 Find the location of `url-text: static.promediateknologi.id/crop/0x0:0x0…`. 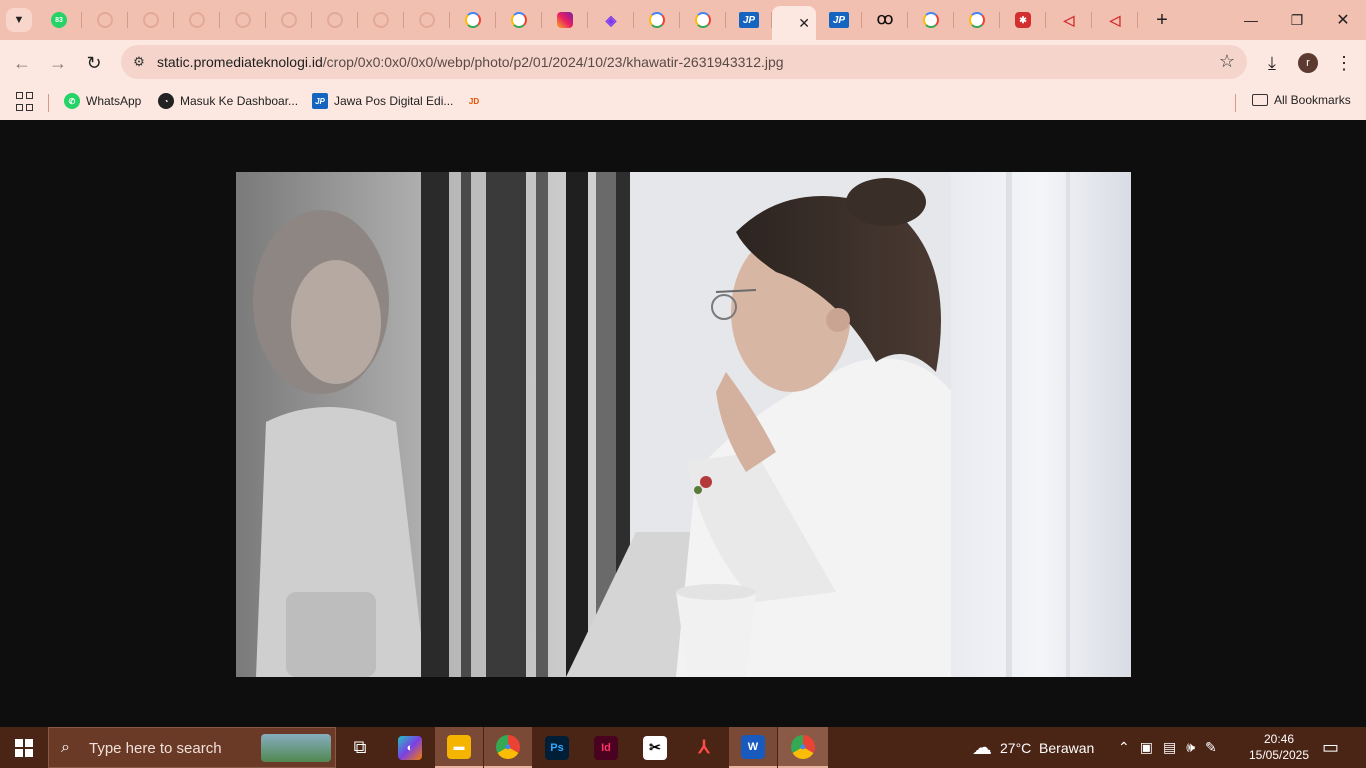

url-text: static.promediateknologi.id/crop/0x0:0x0… is located at coordinates (470, 62).